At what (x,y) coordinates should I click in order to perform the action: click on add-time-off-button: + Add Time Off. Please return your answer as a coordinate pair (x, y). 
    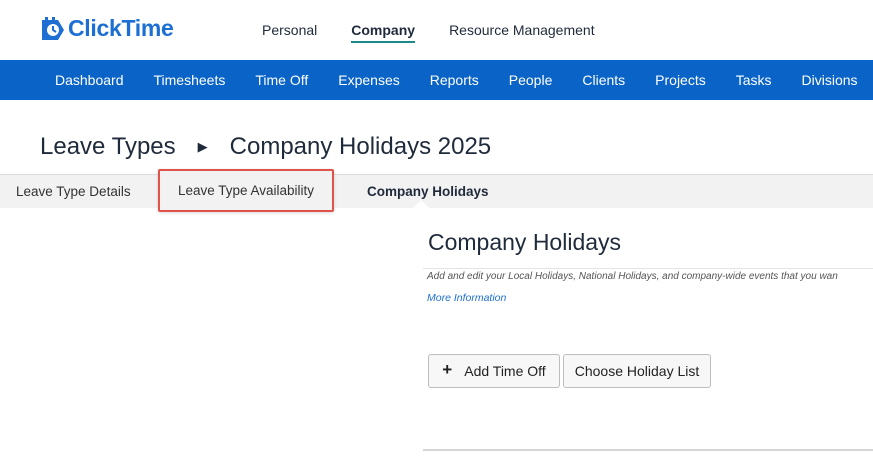
    Looking at the image, I should click on (494, 371).